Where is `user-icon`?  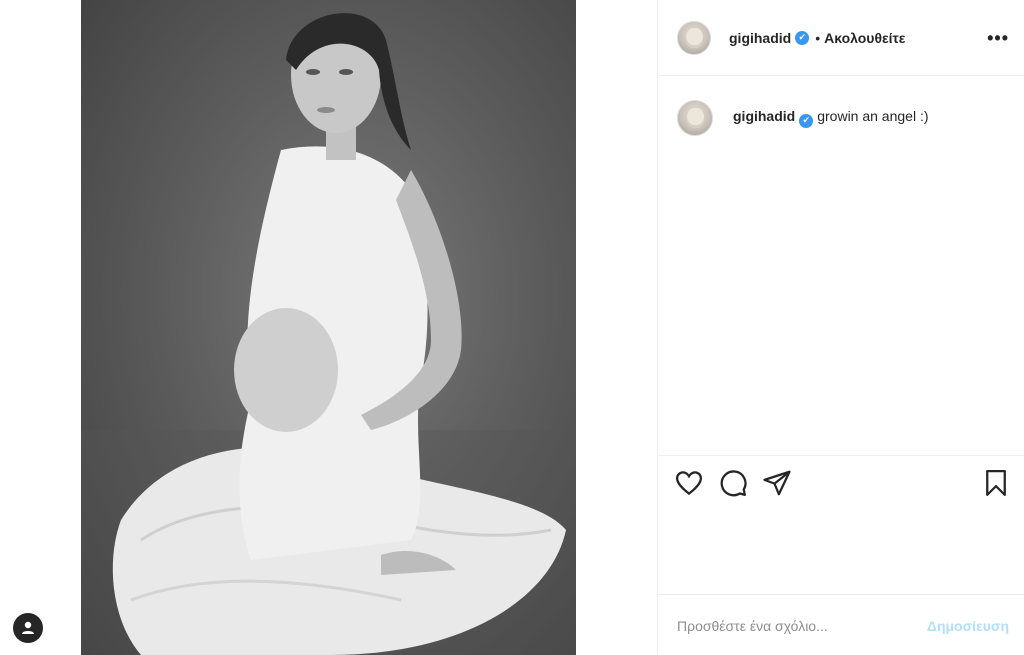
user-icon is located at coordinates (28, 627).